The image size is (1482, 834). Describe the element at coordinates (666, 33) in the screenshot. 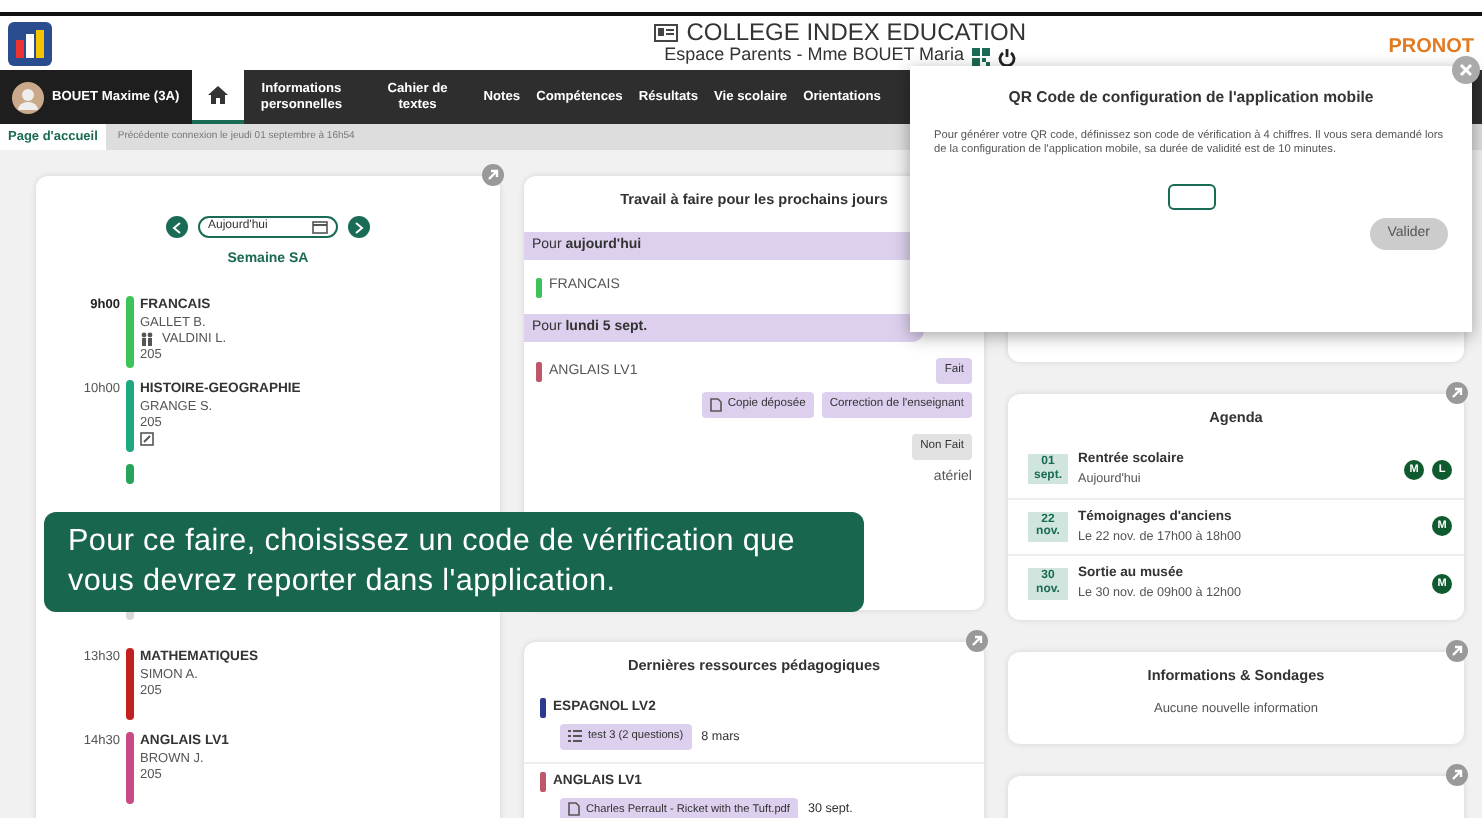

I see `id-card-icon` at that location.